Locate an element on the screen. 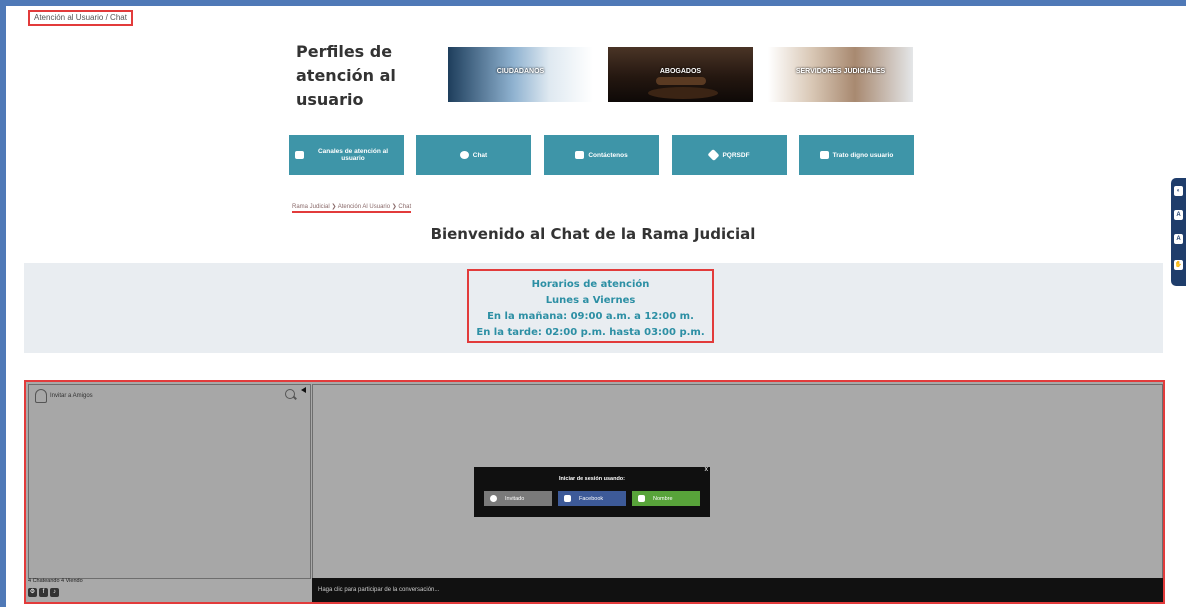  nav-button-canales: Canales de atención al usuario is located at coordinates (346, 155).